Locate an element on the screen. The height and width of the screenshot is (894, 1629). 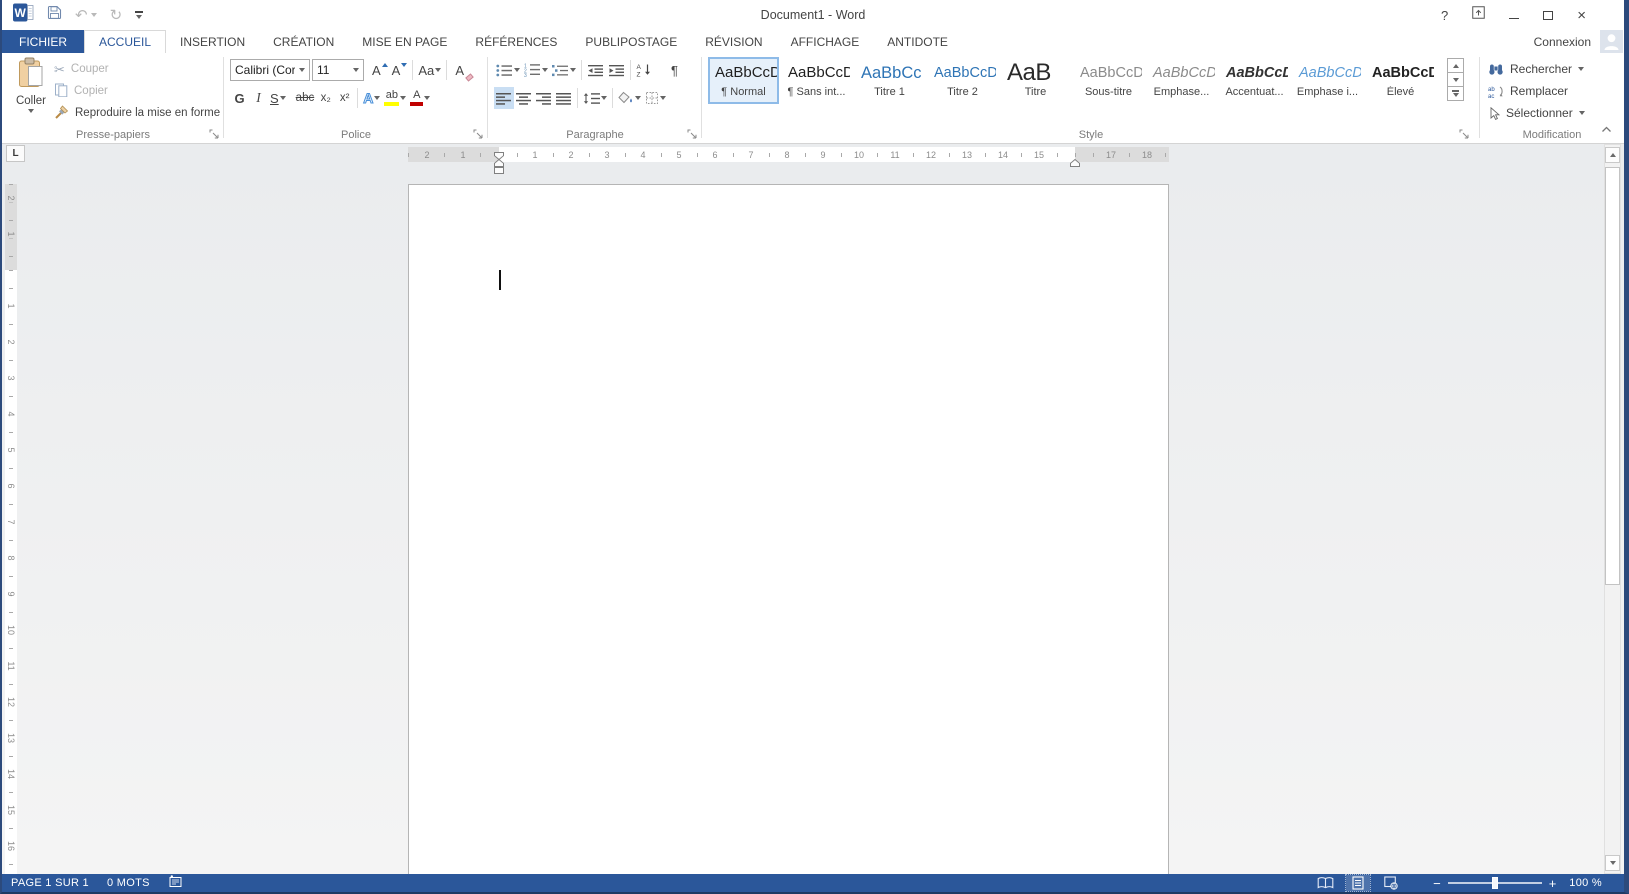
align-center-button is located at coordinates (524, 98).